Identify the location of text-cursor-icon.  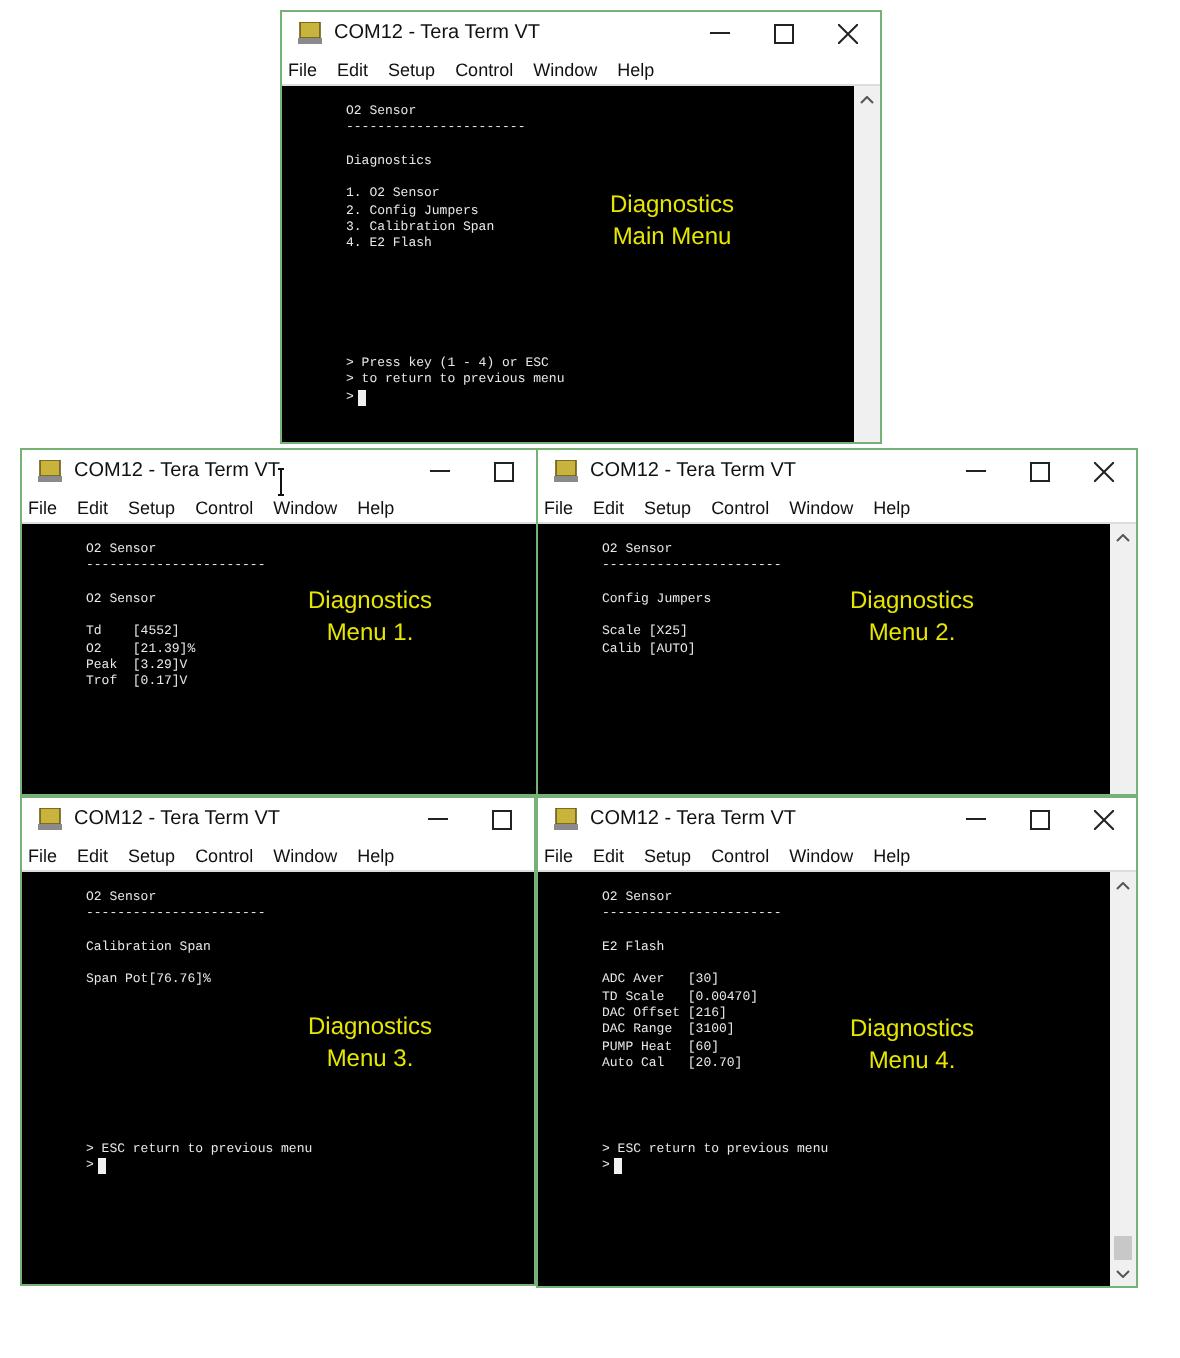
(281, 482).